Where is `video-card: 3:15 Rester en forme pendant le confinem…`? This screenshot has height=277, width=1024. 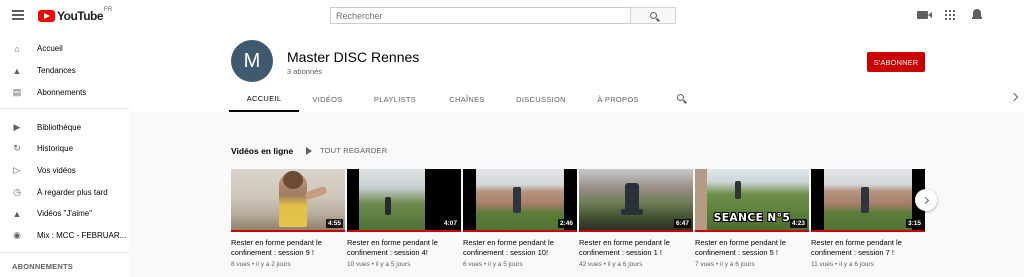 video-card: 3:15 Rester en forme pendant le confinem… is located at coordinates (868, 218).